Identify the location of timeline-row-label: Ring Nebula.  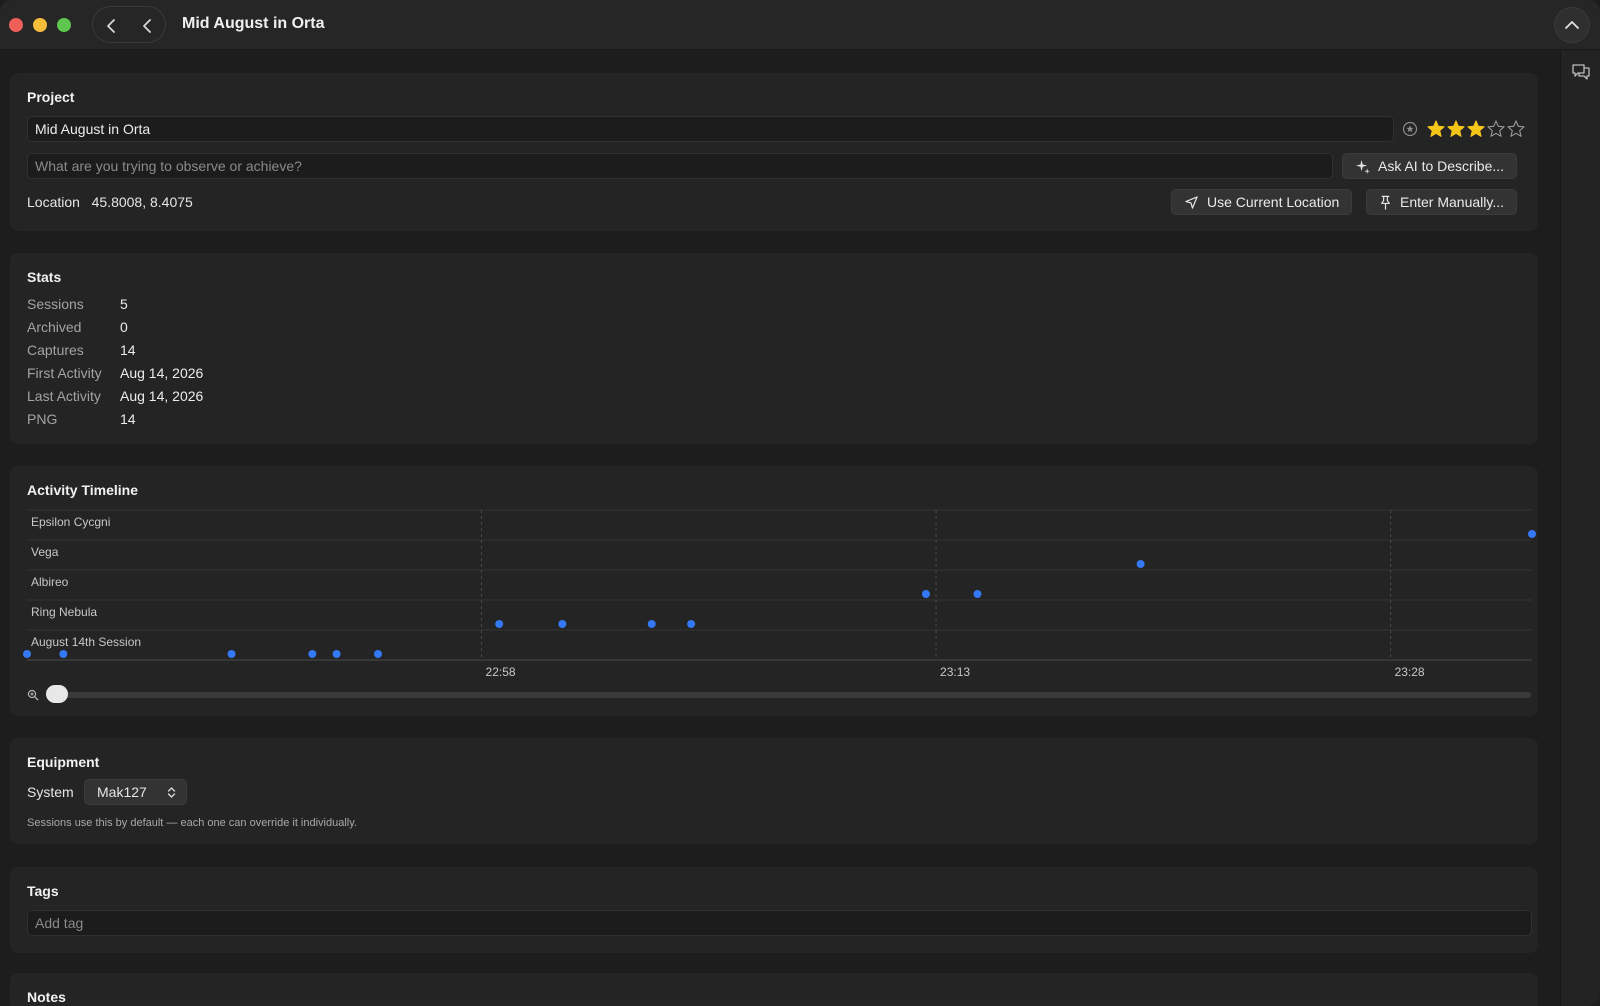
(64, 612).